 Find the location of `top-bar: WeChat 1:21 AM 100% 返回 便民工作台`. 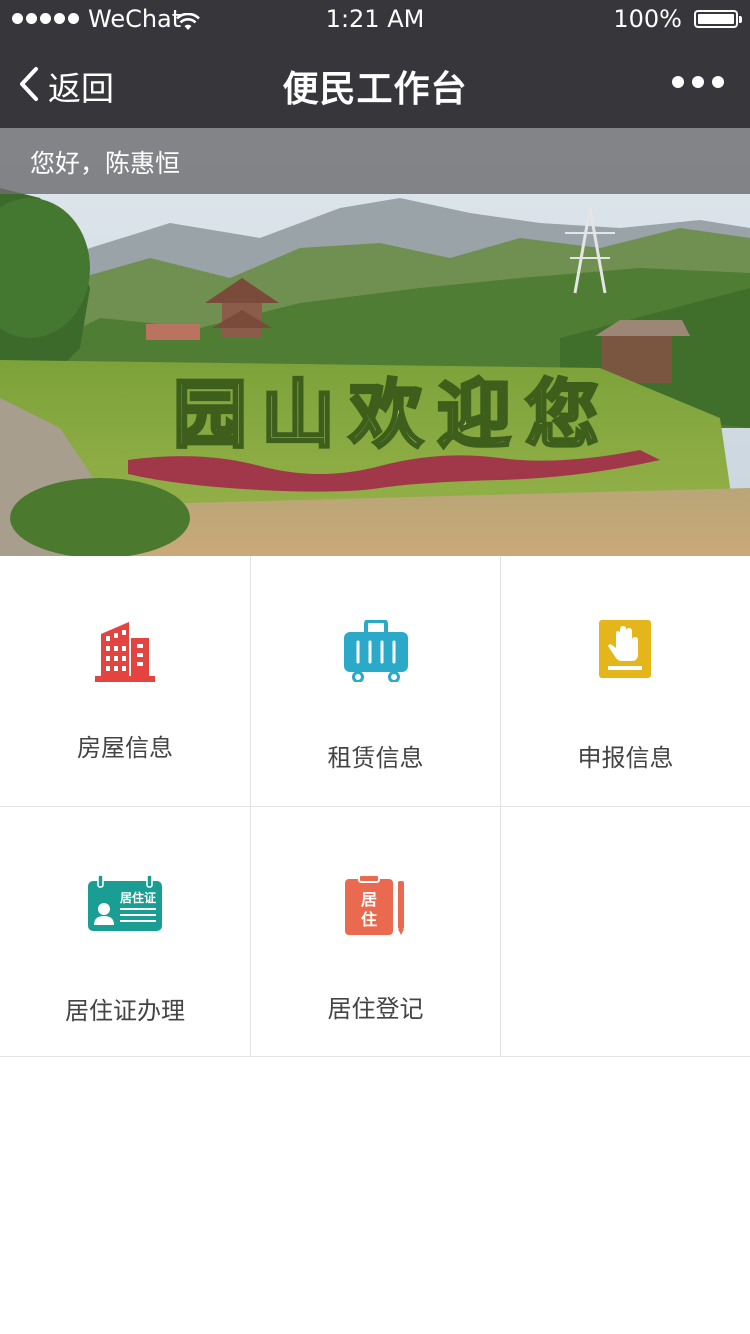

top-bar: WeChat 1:21 AM 100% 返回 便民工作台 is located at coordinates (375, 64).